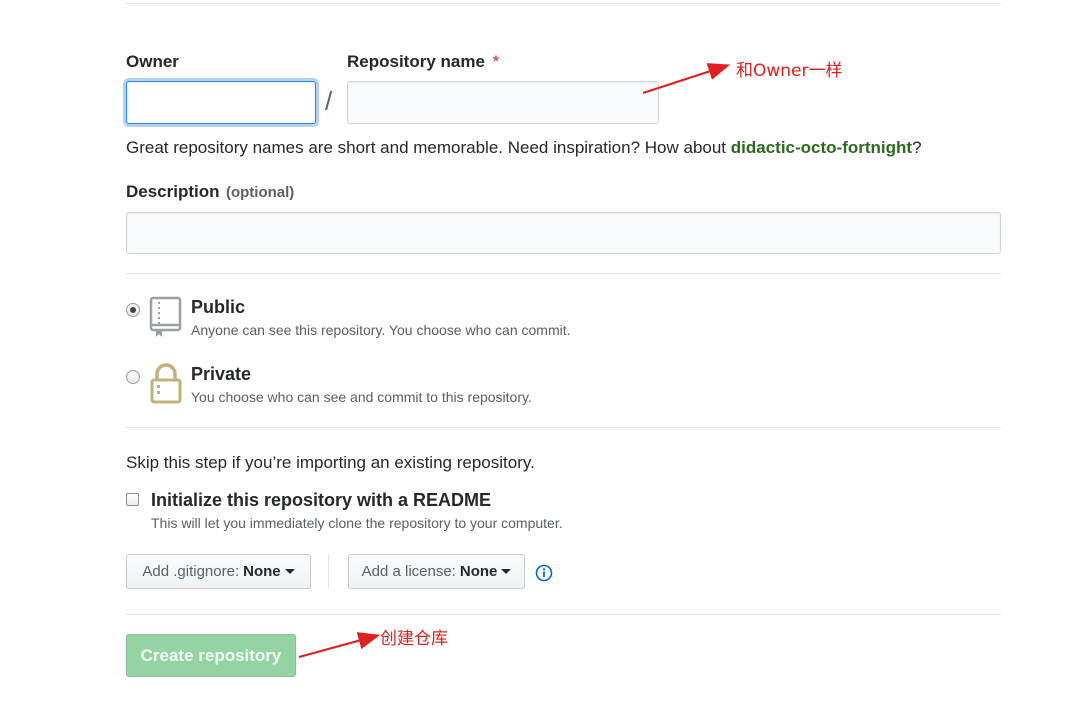  I want to click on annotation-create-repo: 创建仓库, so click(414, 639).